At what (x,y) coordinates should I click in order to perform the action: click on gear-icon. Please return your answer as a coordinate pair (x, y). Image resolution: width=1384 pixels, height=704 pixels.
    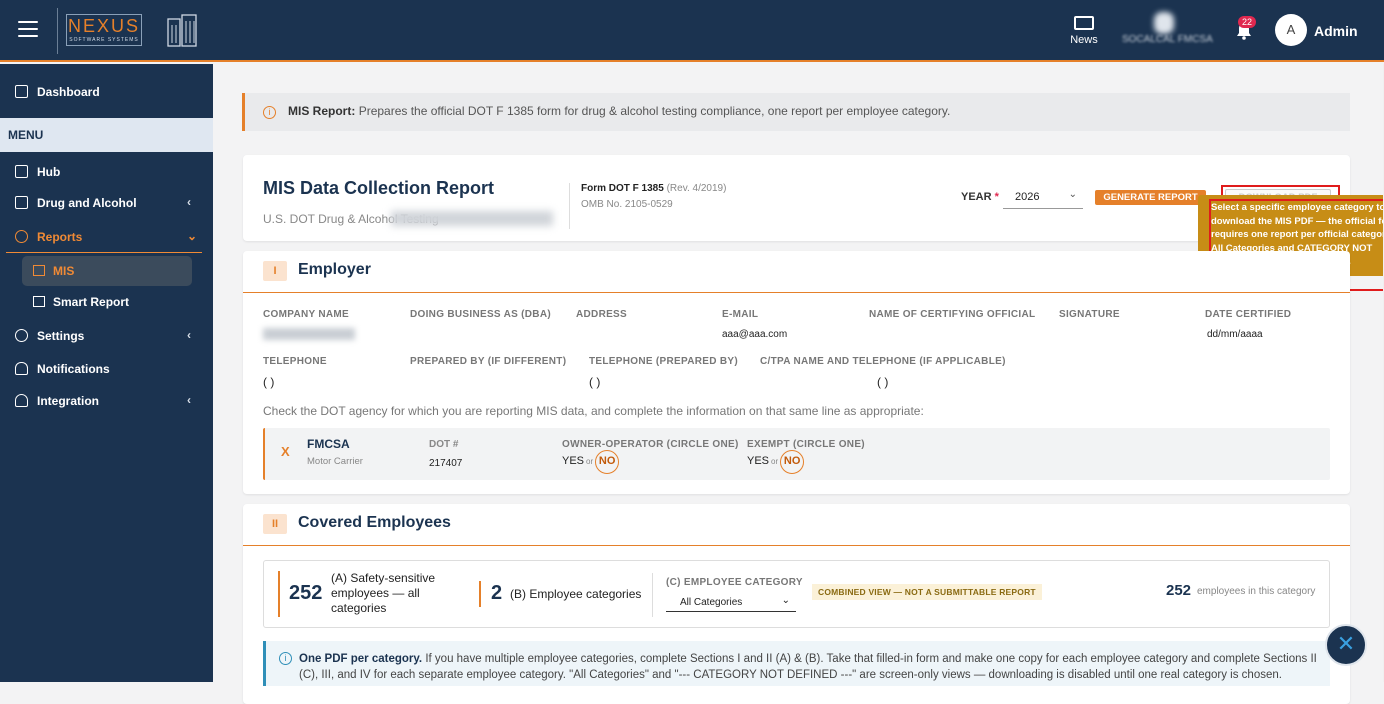
    Looking at the image, I should click on (21, 335).